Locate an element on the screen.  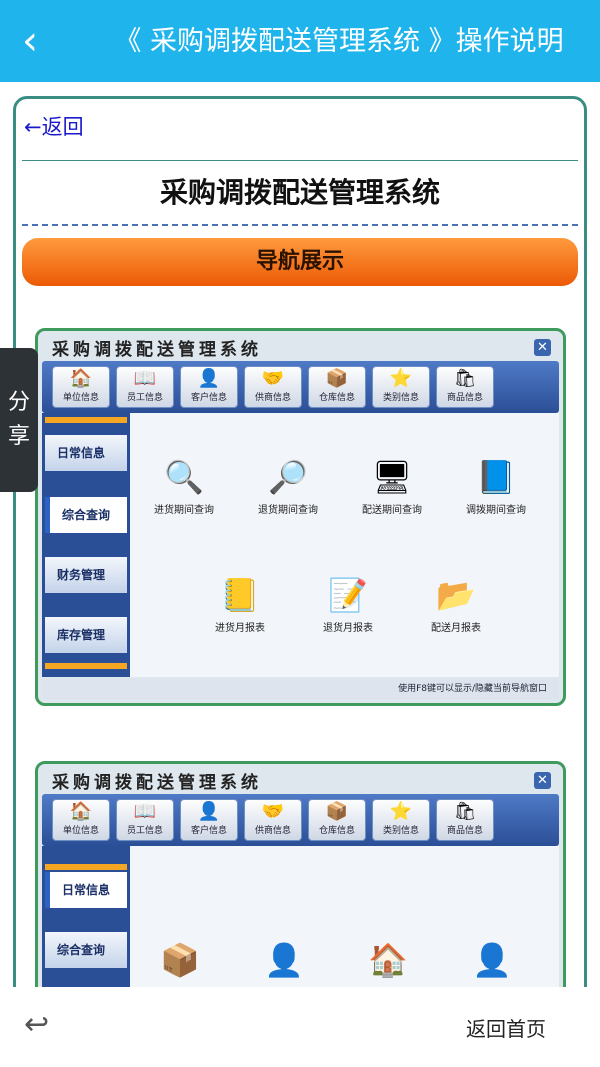
user-clock-icon: 👤 is located at coordinates (492, 960).